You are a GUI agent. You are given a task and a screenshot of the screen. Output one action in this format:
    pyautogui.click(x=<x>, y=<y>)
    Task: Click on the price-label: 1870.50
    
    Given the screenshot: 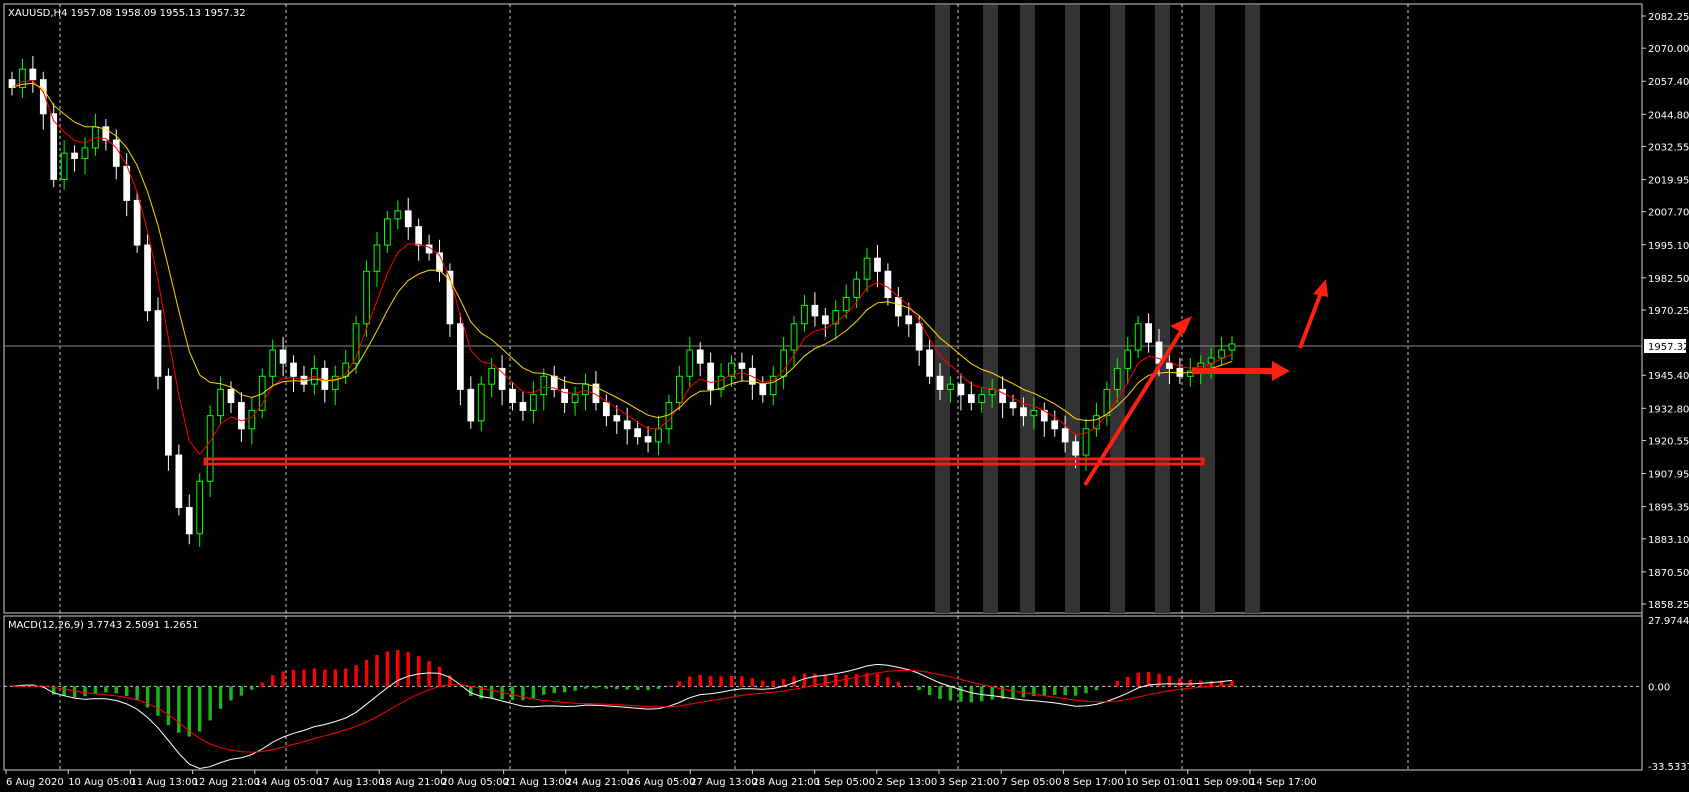 What is the action you would take?
    pyautogui.click(x=1668, y=573)
    